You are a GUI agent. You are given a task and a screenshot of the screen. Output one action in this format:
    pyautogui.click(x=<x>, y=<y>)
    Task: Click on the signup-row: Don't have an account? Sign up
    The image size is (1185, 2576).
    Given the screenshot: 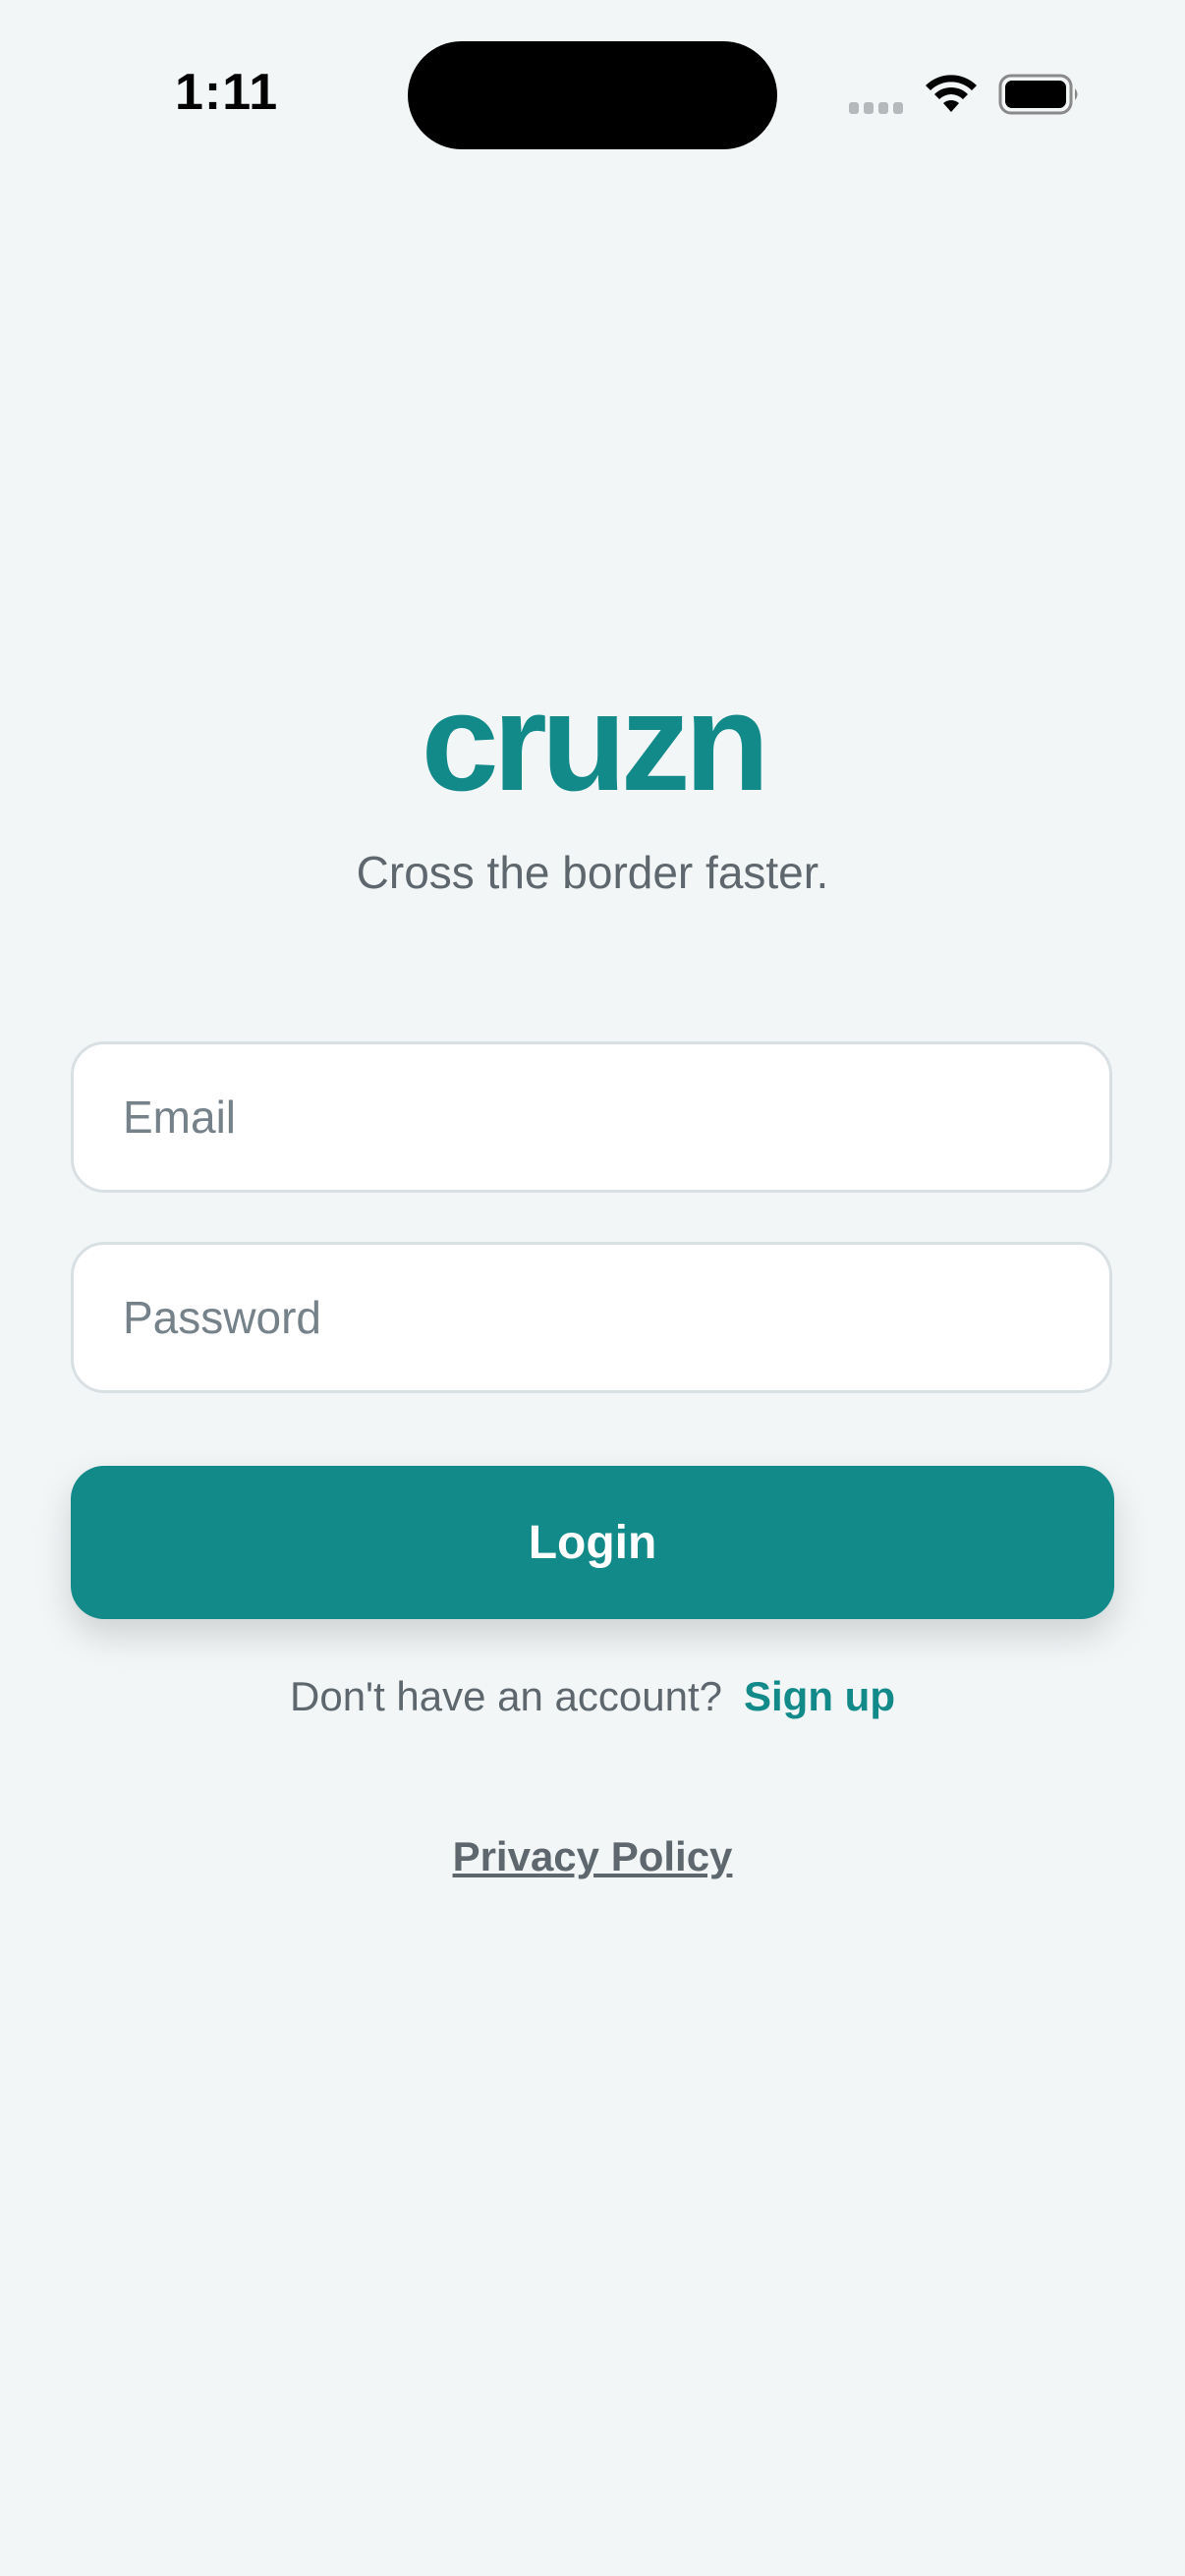 What is the action you would take?
    pyautogui.click(x=592, y=1696)
    